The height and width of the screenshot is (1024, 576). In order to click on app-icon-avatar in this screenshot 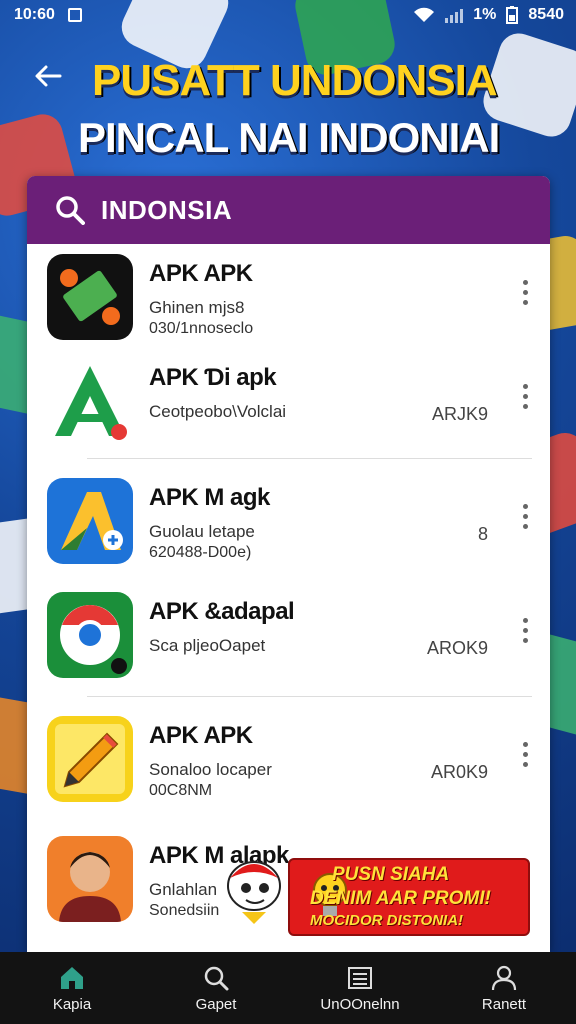, I will do `click(90, 879)`.